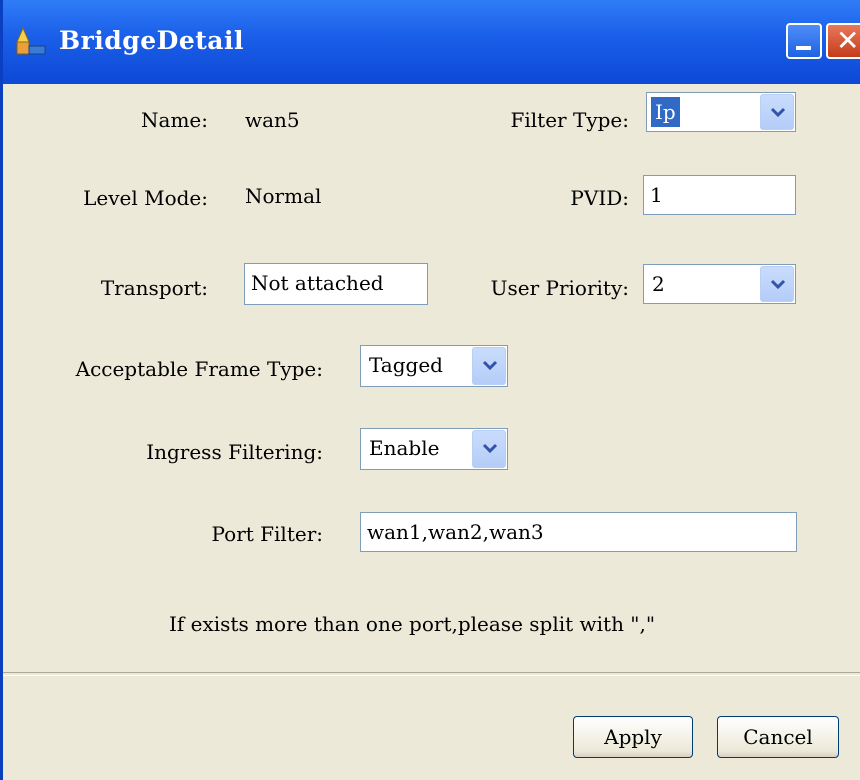  What do you see at coordinates (599, 198) in the screenshot?
I see `pvid-label: PVID:` at bounding box center [599, 198].